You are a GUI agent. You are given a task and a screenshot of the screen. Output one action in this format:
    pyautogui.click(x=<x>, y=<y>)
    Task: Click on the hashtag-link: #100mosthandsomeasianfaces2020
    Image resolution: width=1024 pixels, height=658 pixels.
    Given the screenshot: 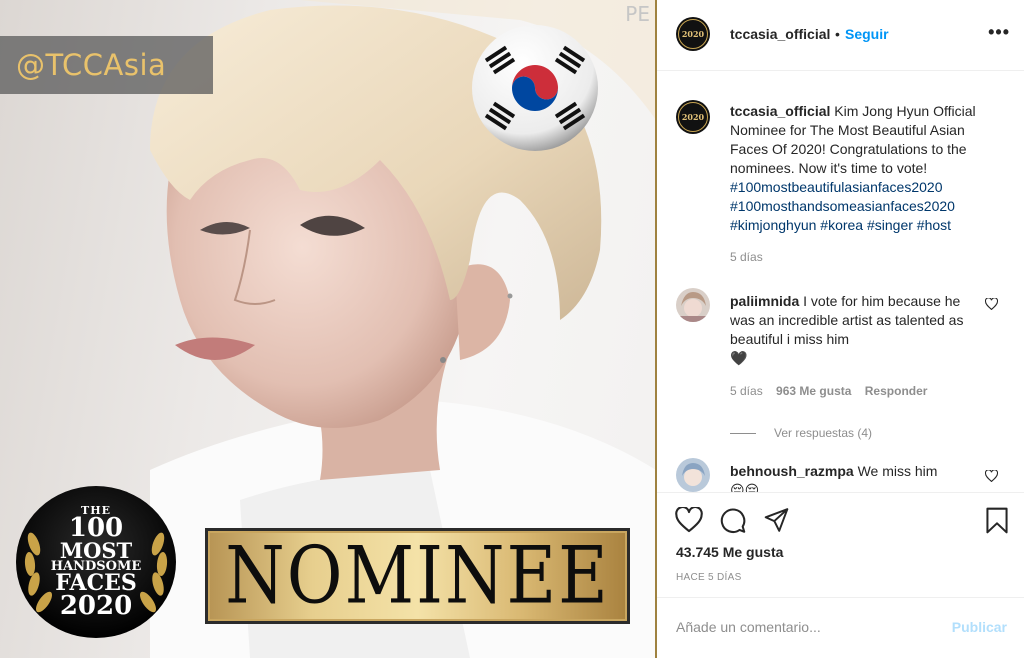 What is the action you would take?
    pyautogui.click(x=842, y=206)
    